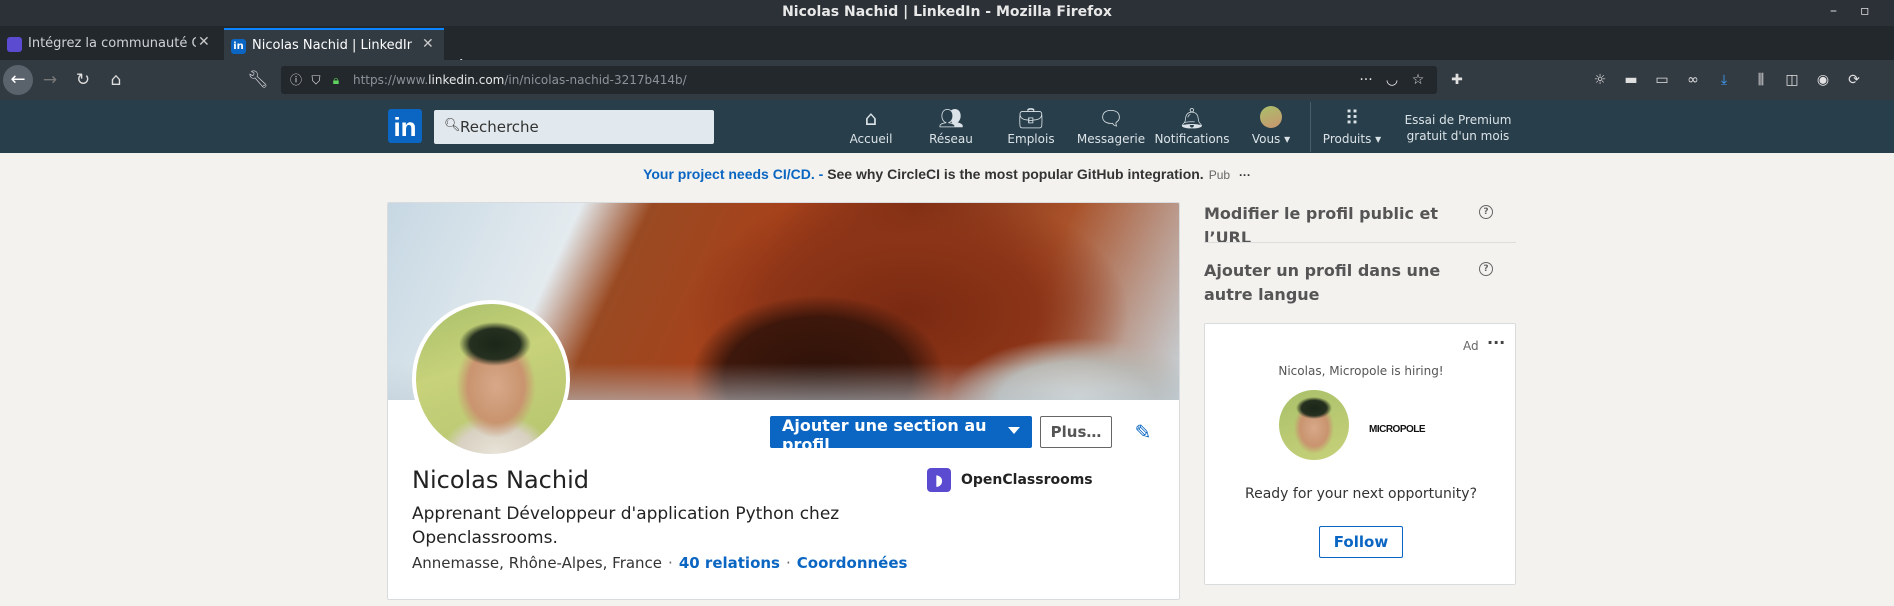 The width and height of the screenshot is (1894, 606). Describe the element at coordinates (901, 435) in the screenshot. I see `add-profile-section-button: Ajouter une section au profil` at that location.